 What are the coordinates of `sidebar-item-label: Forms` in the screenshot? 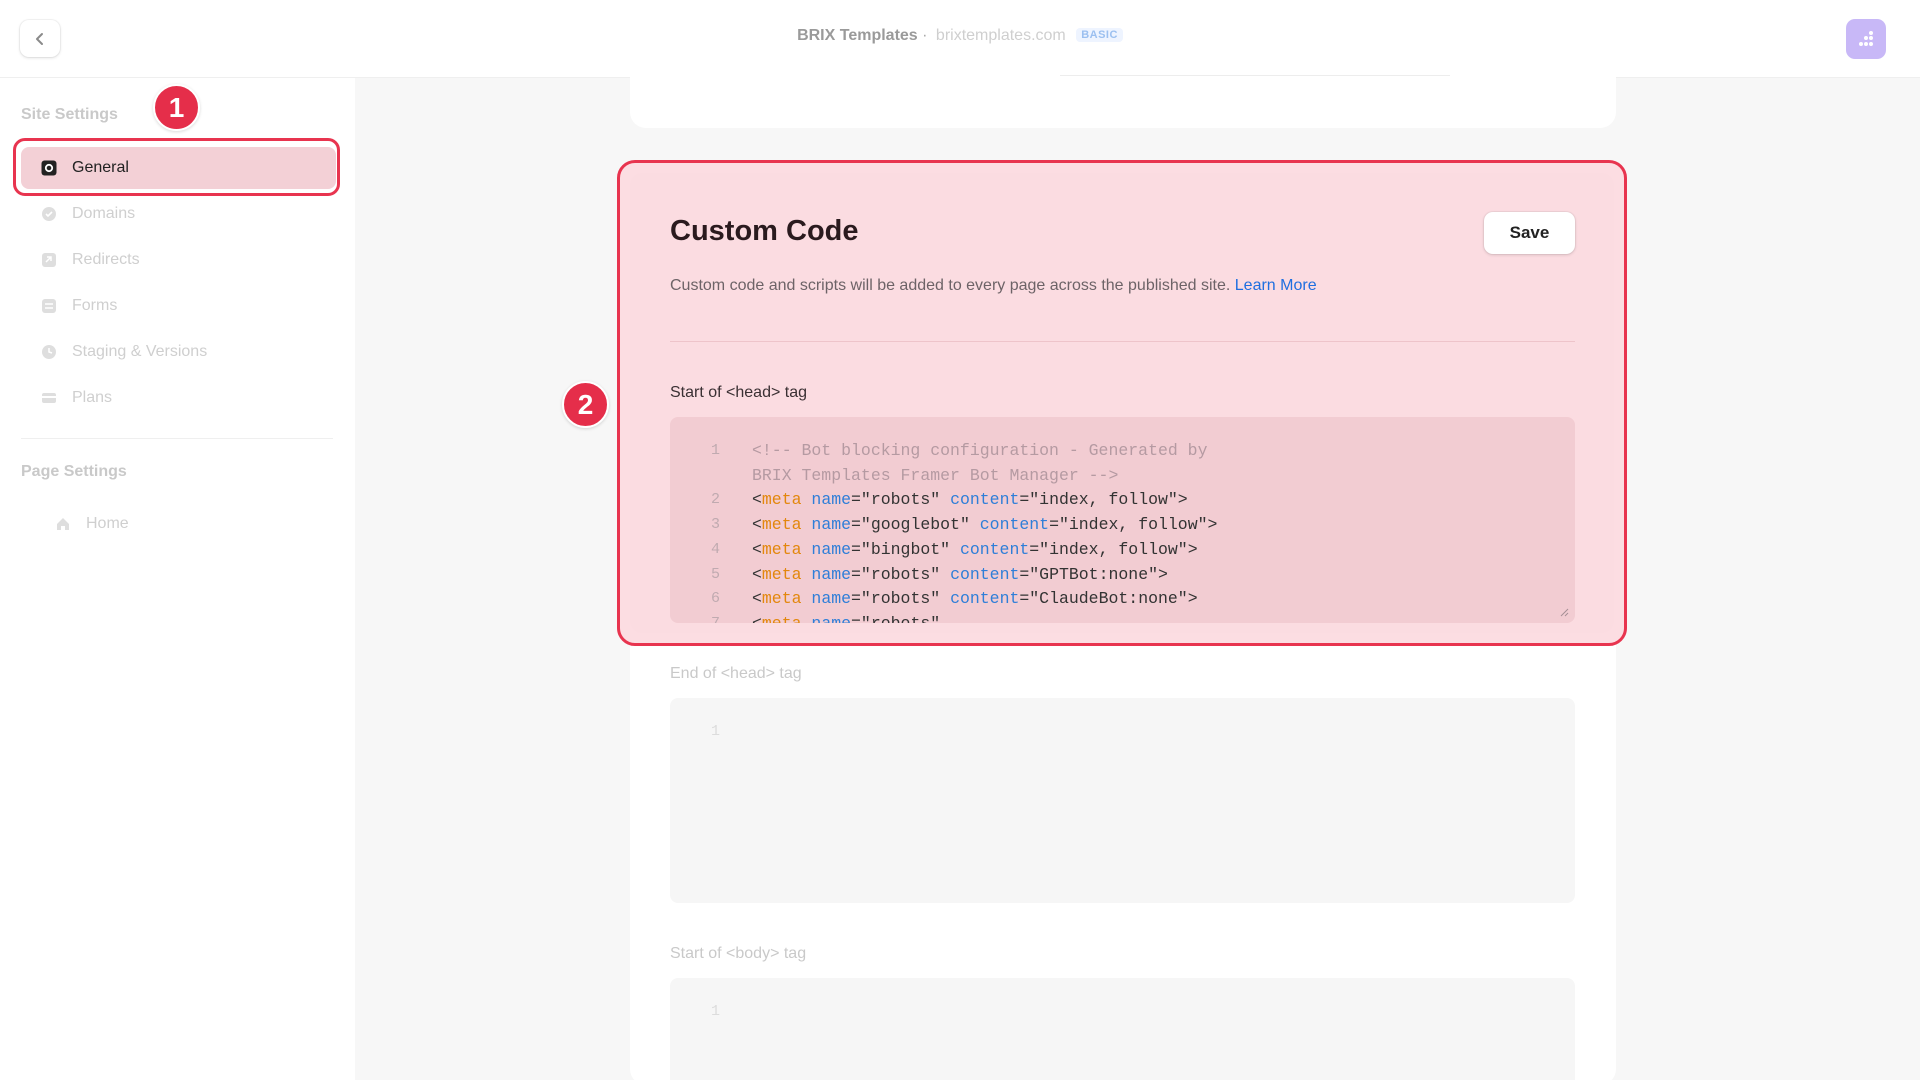 It's located at (95, 305).